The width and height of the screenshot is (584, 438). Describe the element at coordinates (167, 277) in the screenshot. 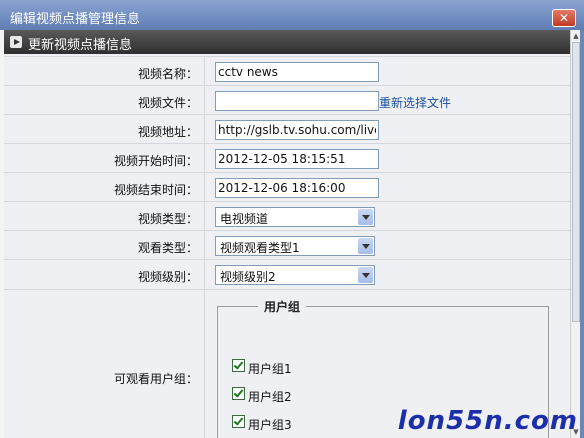

I see `video-level-label: 视频级别：` at that location.